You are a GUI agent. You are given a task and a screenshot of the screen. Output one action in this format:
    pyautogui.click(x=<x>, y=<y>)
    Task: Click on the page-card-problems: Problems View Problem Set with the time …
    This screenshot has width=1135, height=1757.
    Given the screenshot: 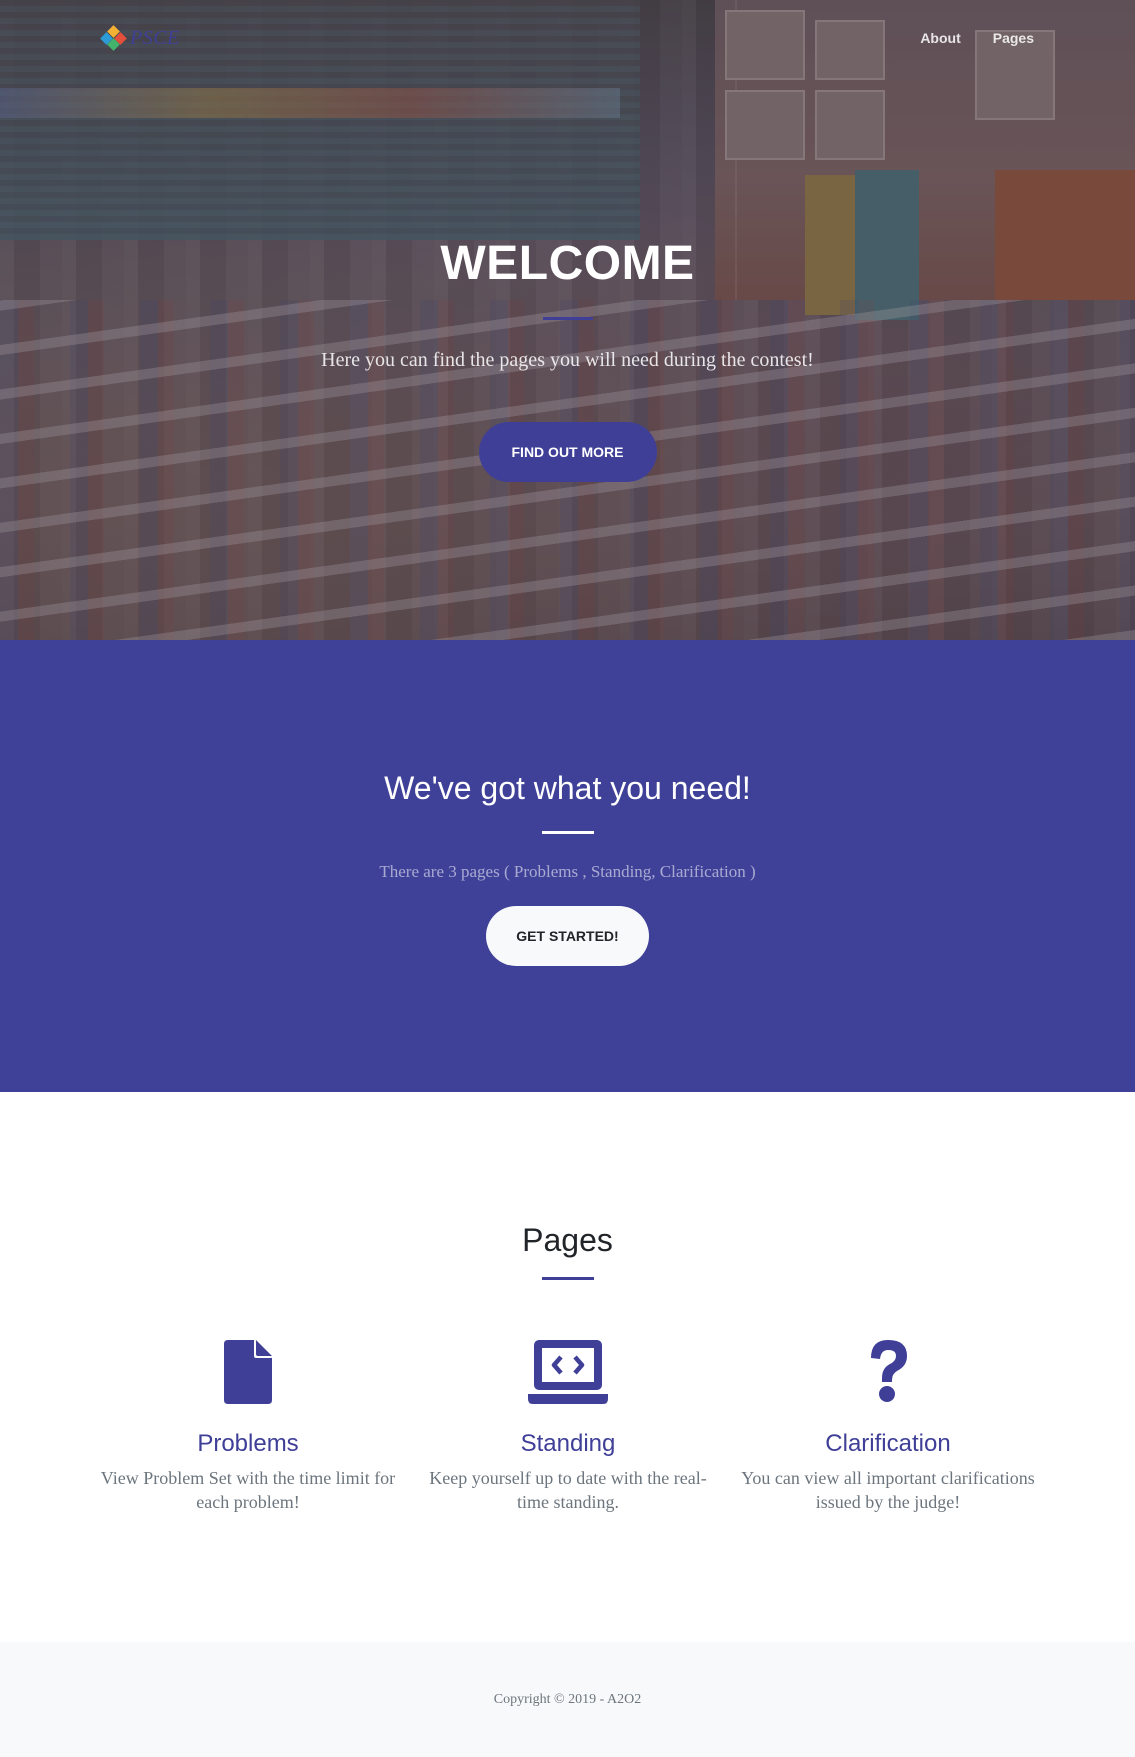 What is the action you would take?
    pyautogui.click(x=248, y=1425)
    